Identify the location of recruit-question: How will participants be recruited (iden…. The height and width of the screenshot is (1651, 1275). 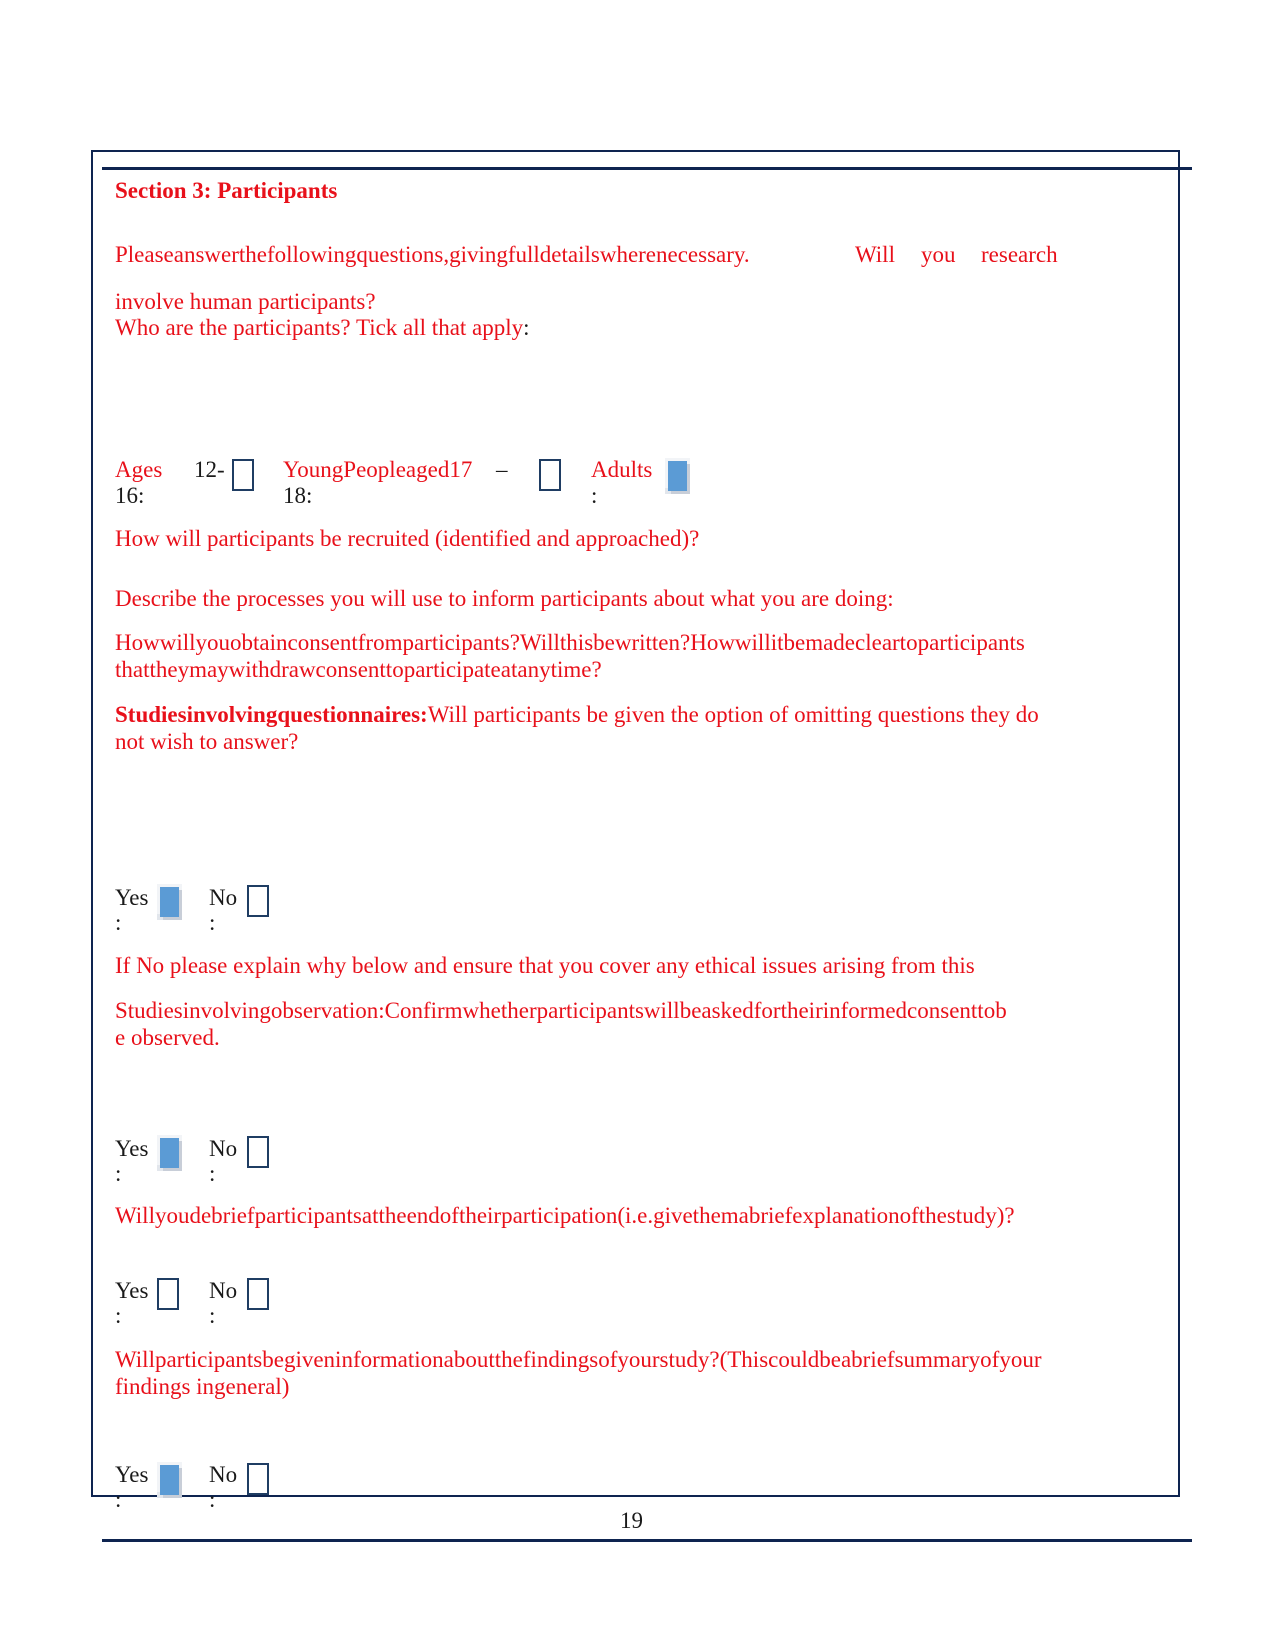
(407, 538).